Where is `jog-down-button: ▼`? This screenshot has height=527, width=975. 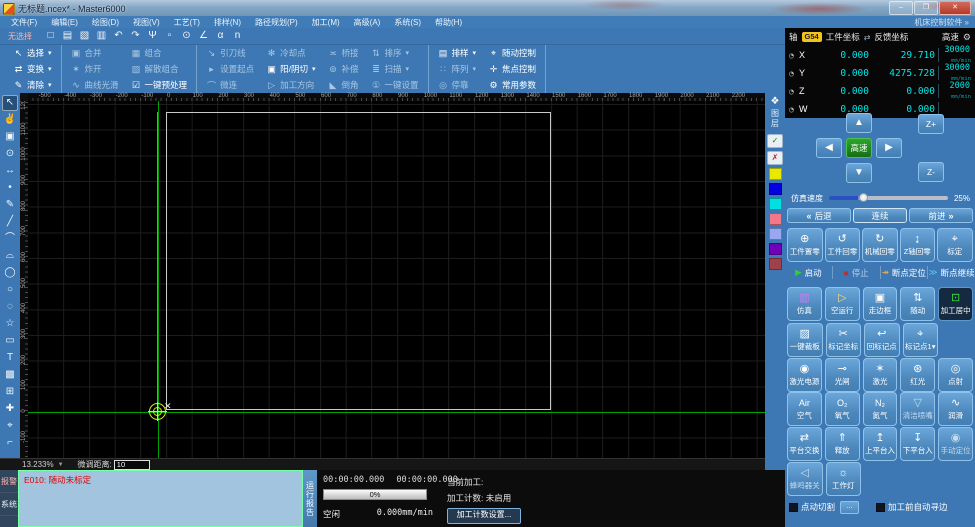 jog-down-button: ▼ is located at coordinates (859, 173).